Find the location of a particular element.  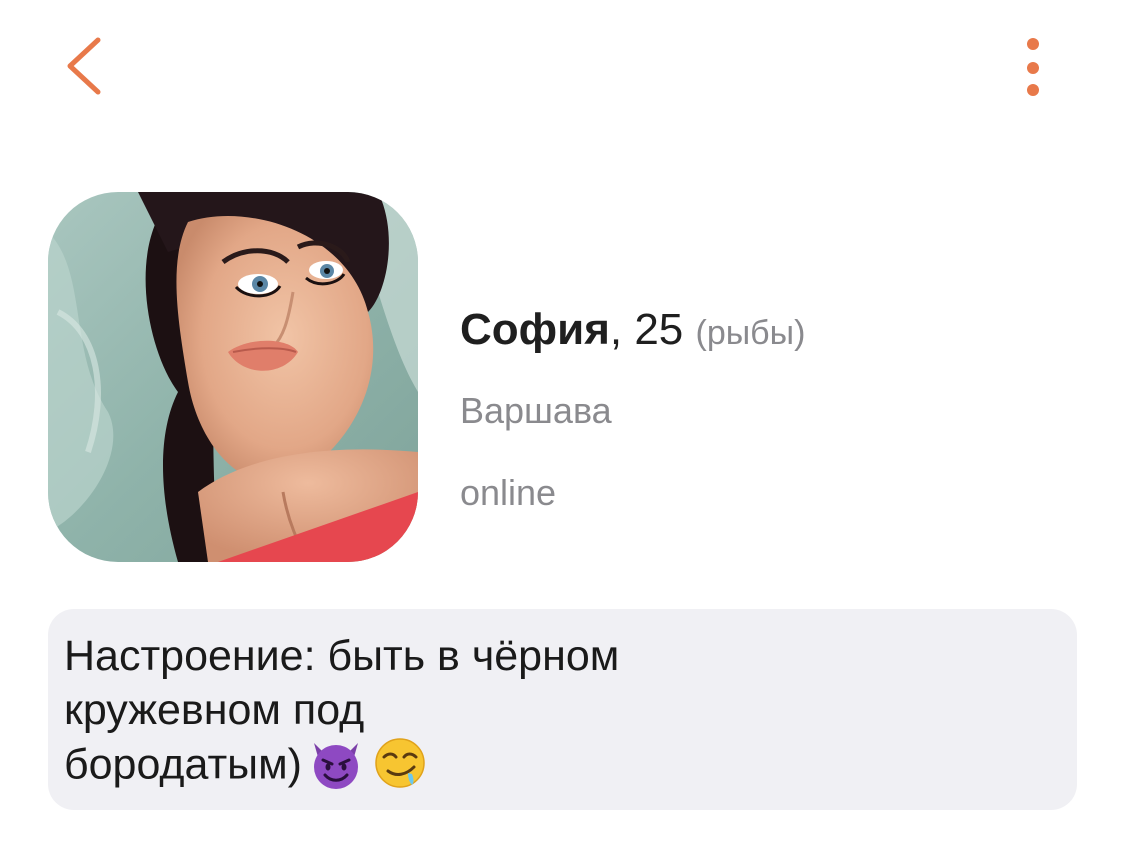

more-options-button is located at coordinates (1033, 68).